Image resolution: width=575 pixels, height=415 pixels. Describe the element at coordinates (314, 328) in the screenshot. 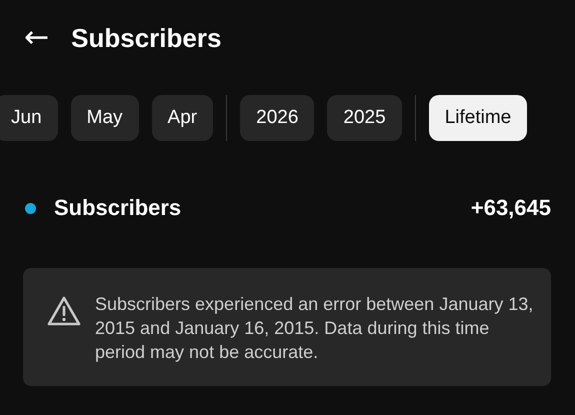

I see `notice-text: Subscribers experienced an error between January 13, 2015 and January 16, 2015. Data during this time period may not be accurate.` at that location.